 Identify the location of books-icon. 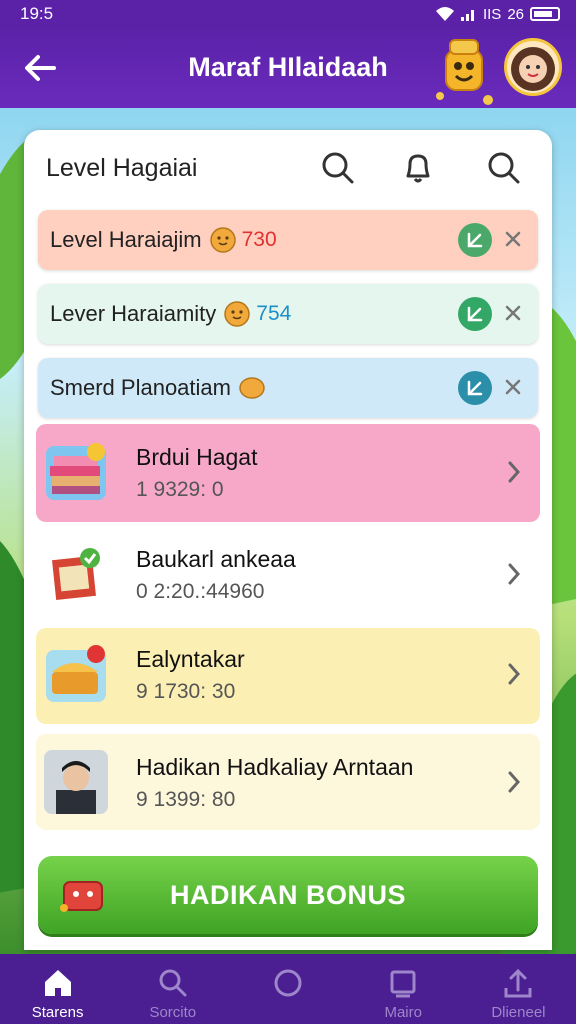
(76, 471).